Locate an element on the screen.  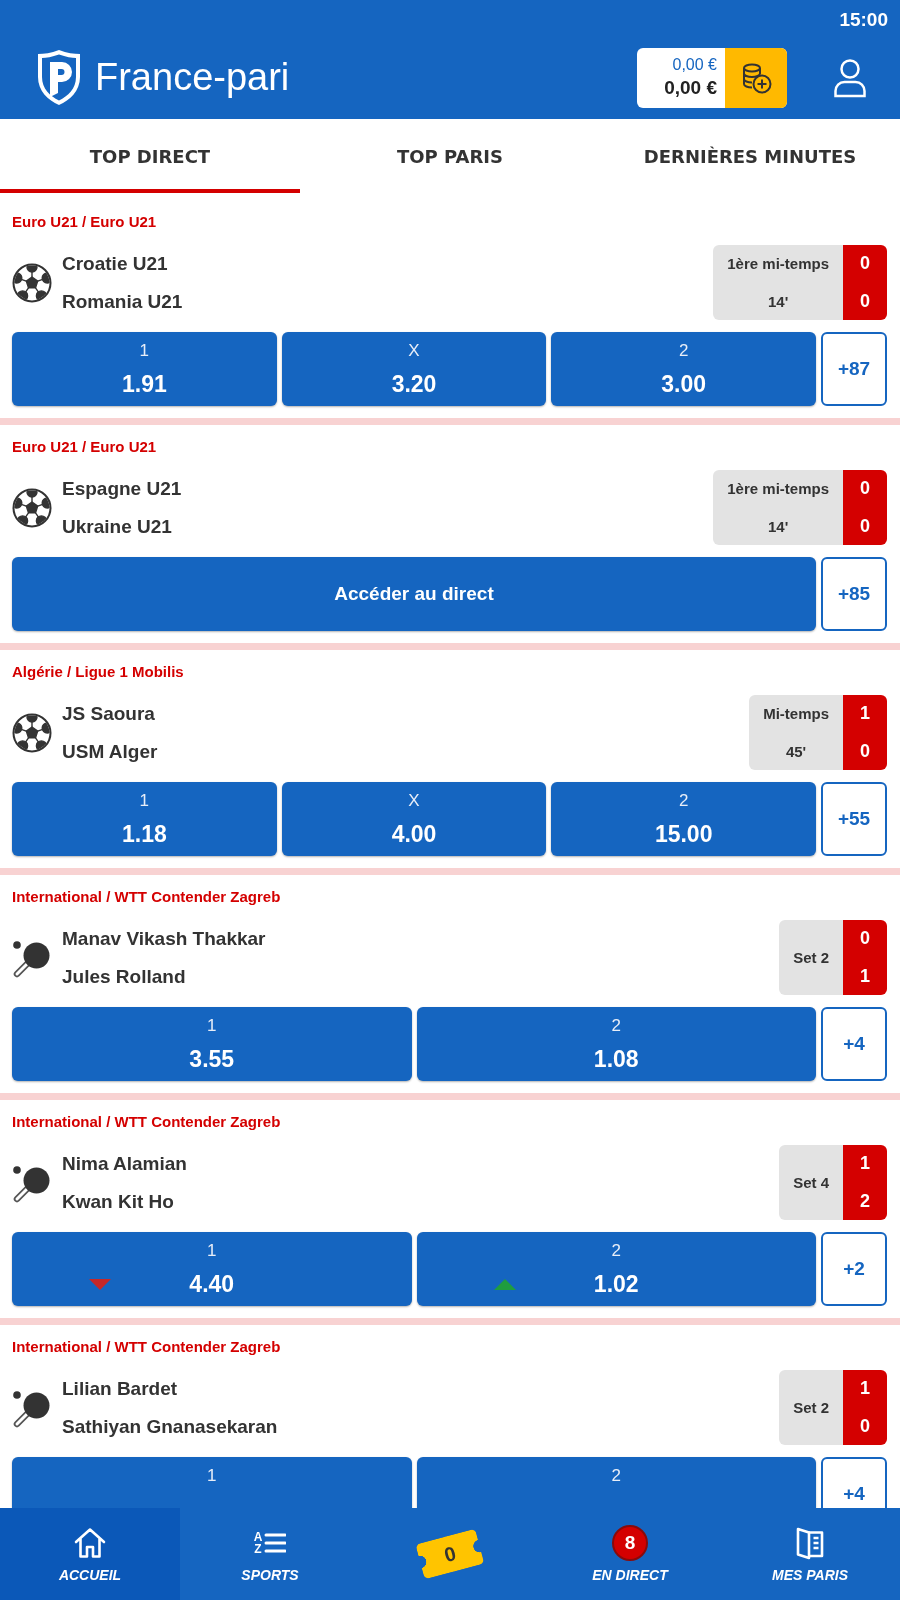
more-bets-button: +85 is located at coordinates (854, 594).